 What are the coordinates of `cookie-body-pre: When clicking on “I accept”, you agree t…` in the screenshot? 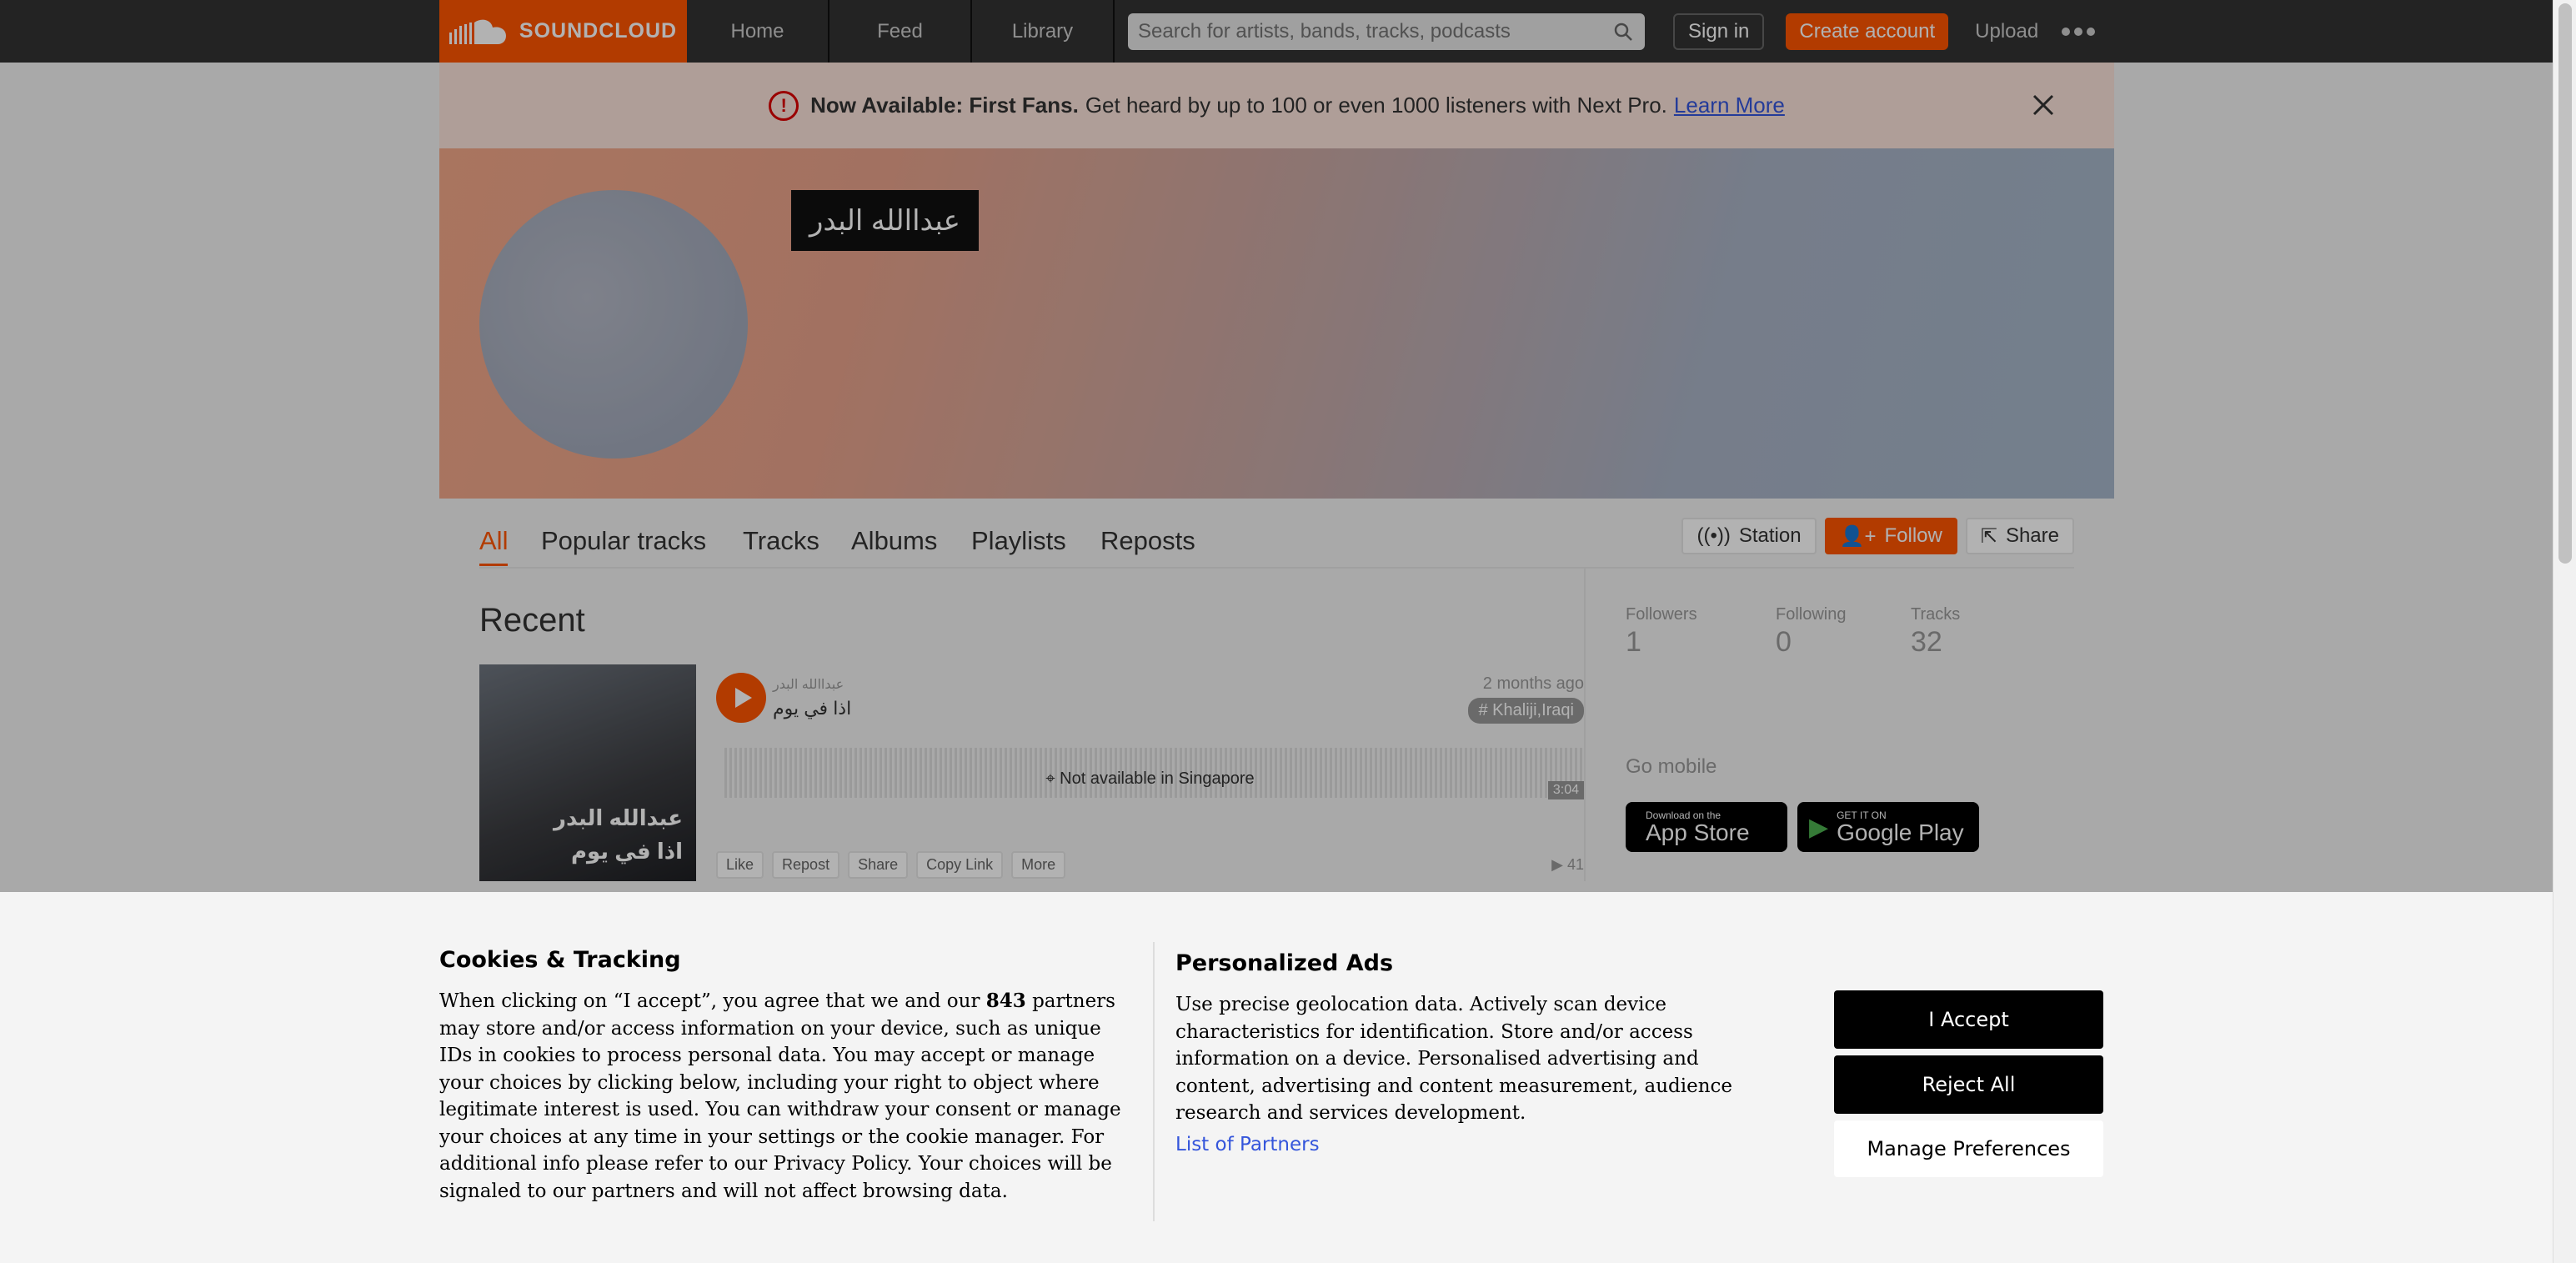 It's located at (709, 1001).